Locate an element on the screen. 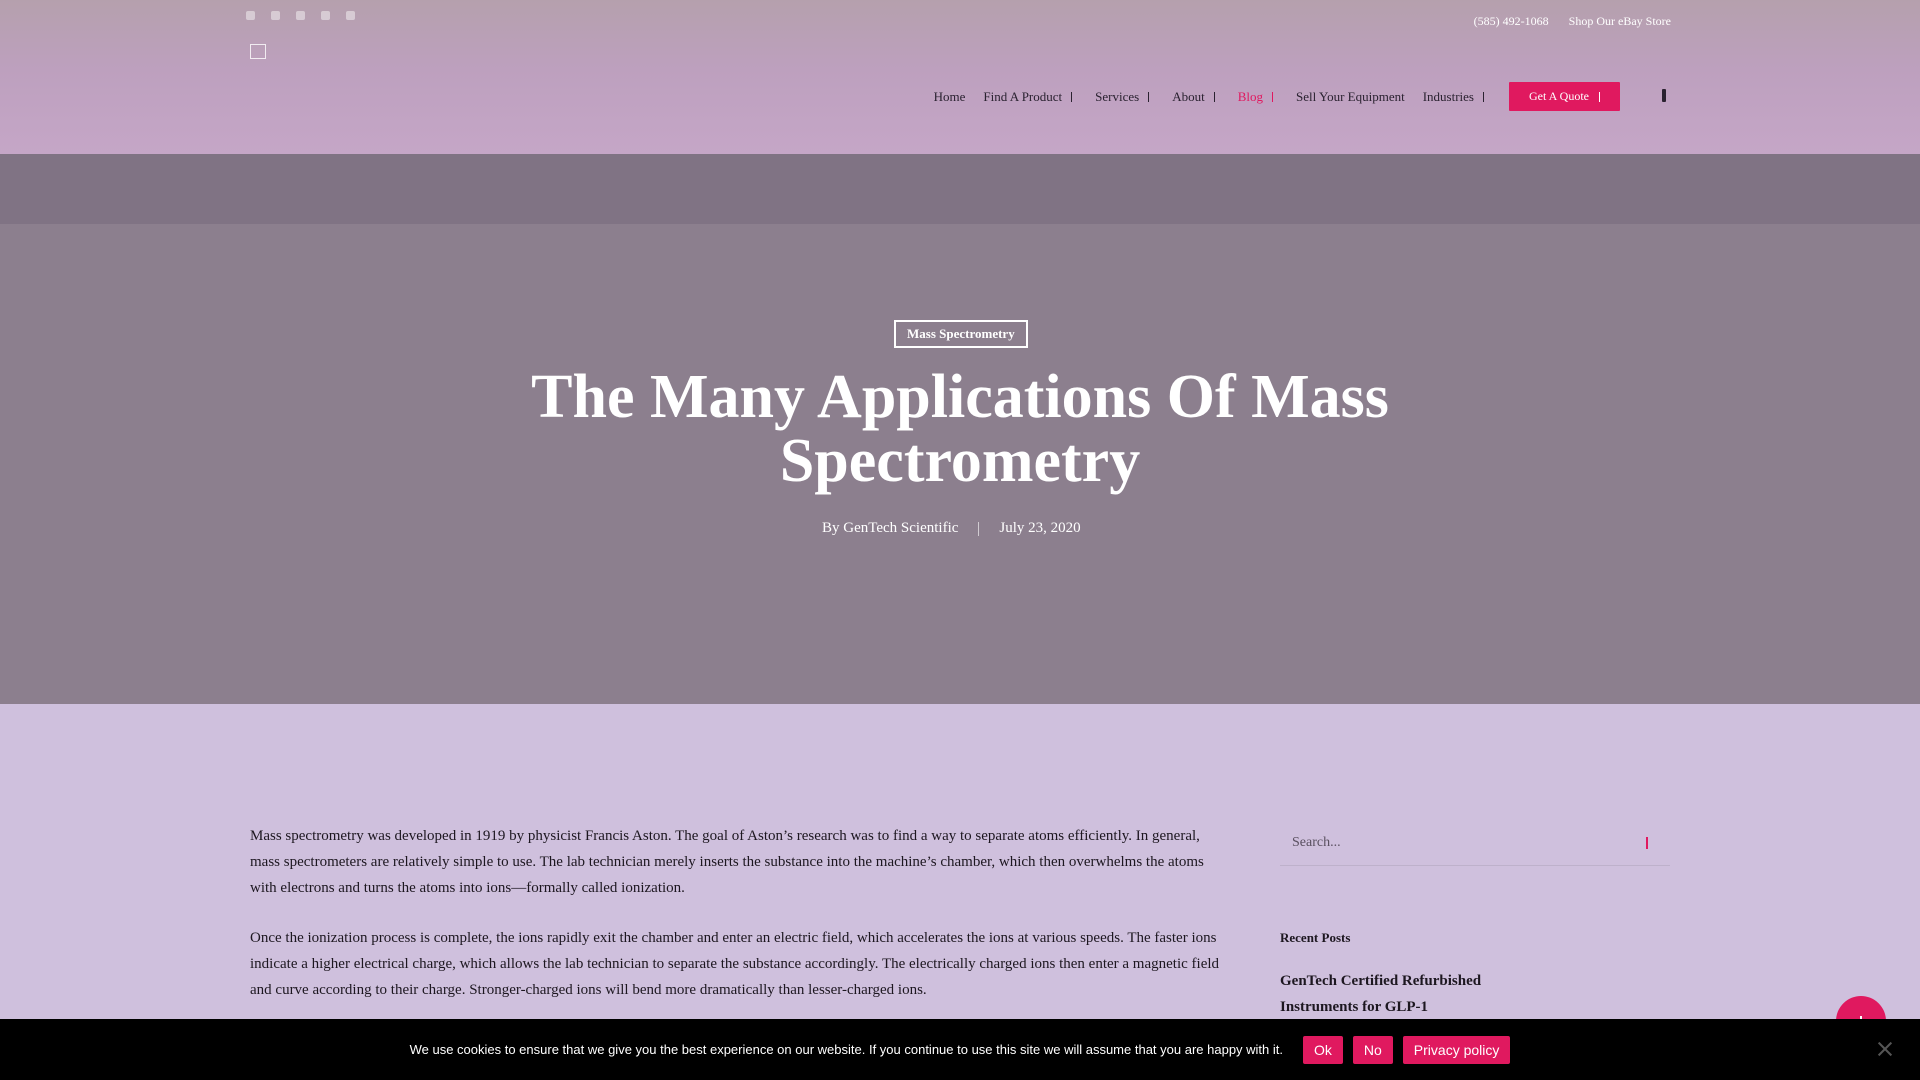  nav-item-home: Home is located at coordinates (950, 97).